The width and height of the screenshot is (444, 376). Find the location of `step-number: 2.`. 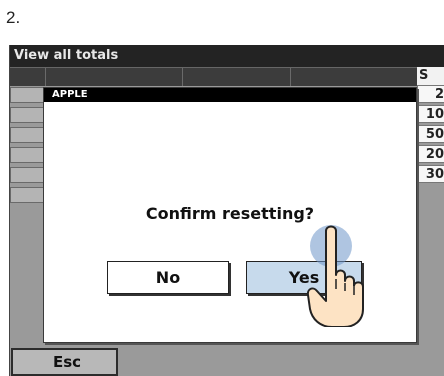

step-number: 2. is located at coordinates (13, 17).